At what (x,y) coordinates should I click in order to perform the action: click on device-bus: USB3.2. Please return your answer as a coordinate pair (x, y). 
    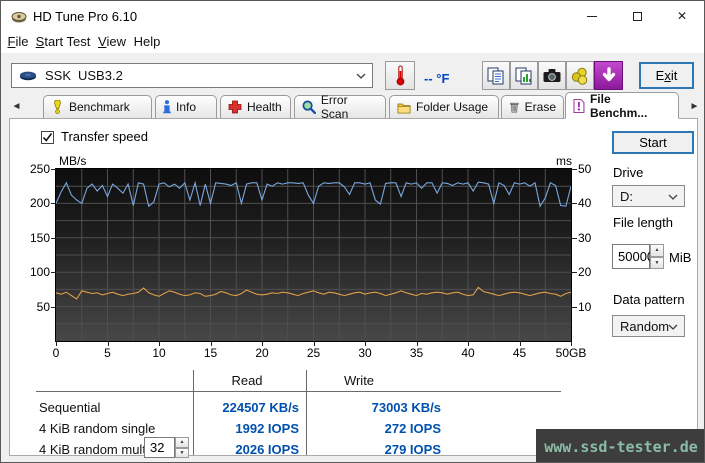
    Looking at the image, I should click on (100, 75).